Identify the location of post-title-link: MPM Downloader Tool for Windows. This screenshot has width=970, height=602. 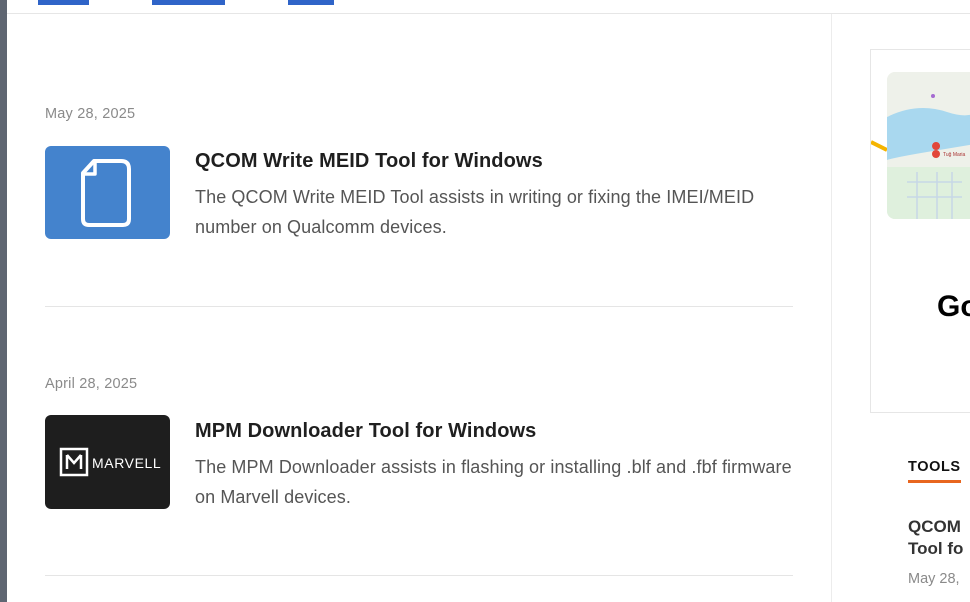
(365, 431).